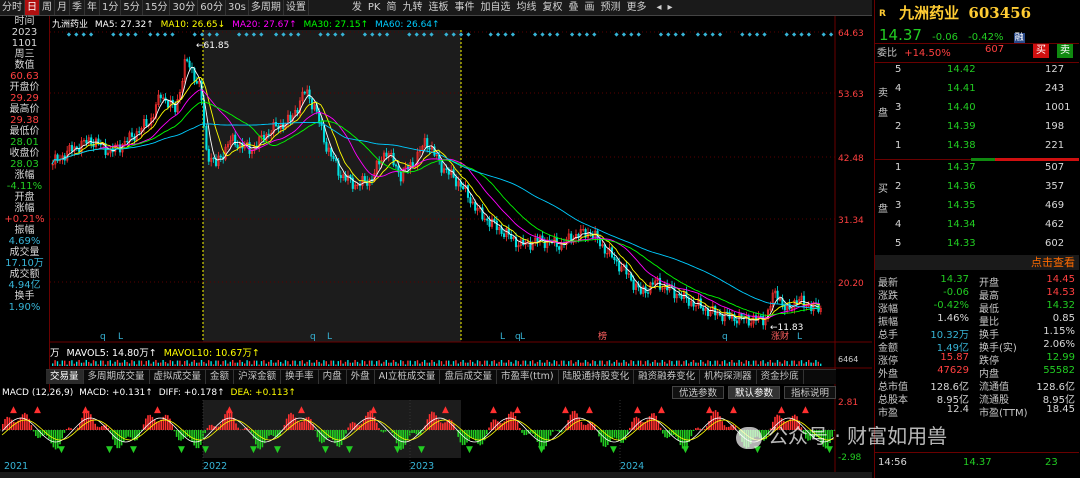 This screenshot has height=478, width=1080. I want to click on param-tab-2: 指标说明, so click(810, 392).